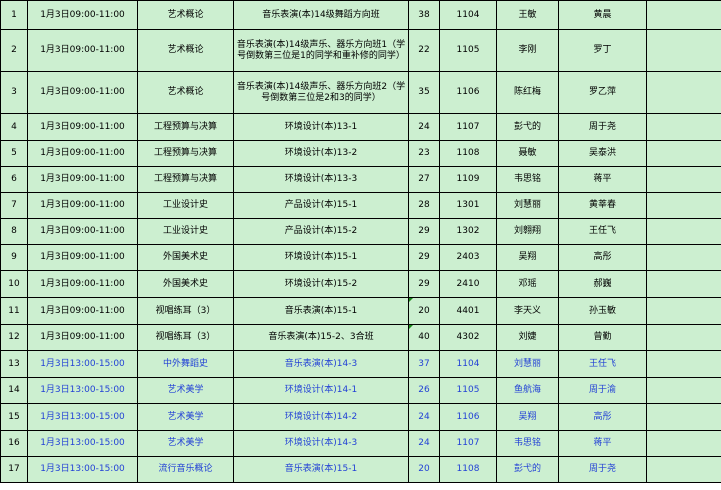 The image size is (721, 490). I want to click on invigilator-1-cell: 王敏, so click(527, 15).